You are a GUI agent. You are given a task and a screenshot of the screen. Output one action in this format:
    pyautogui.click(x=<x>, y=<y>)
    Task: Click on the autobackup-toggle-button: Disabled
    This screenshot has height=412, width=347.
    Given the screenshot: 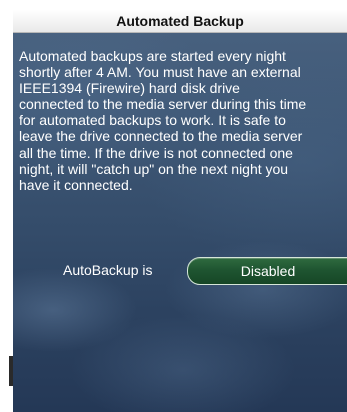 What is the action you would take?
    pyautogui.click(x=267, y=271)
    